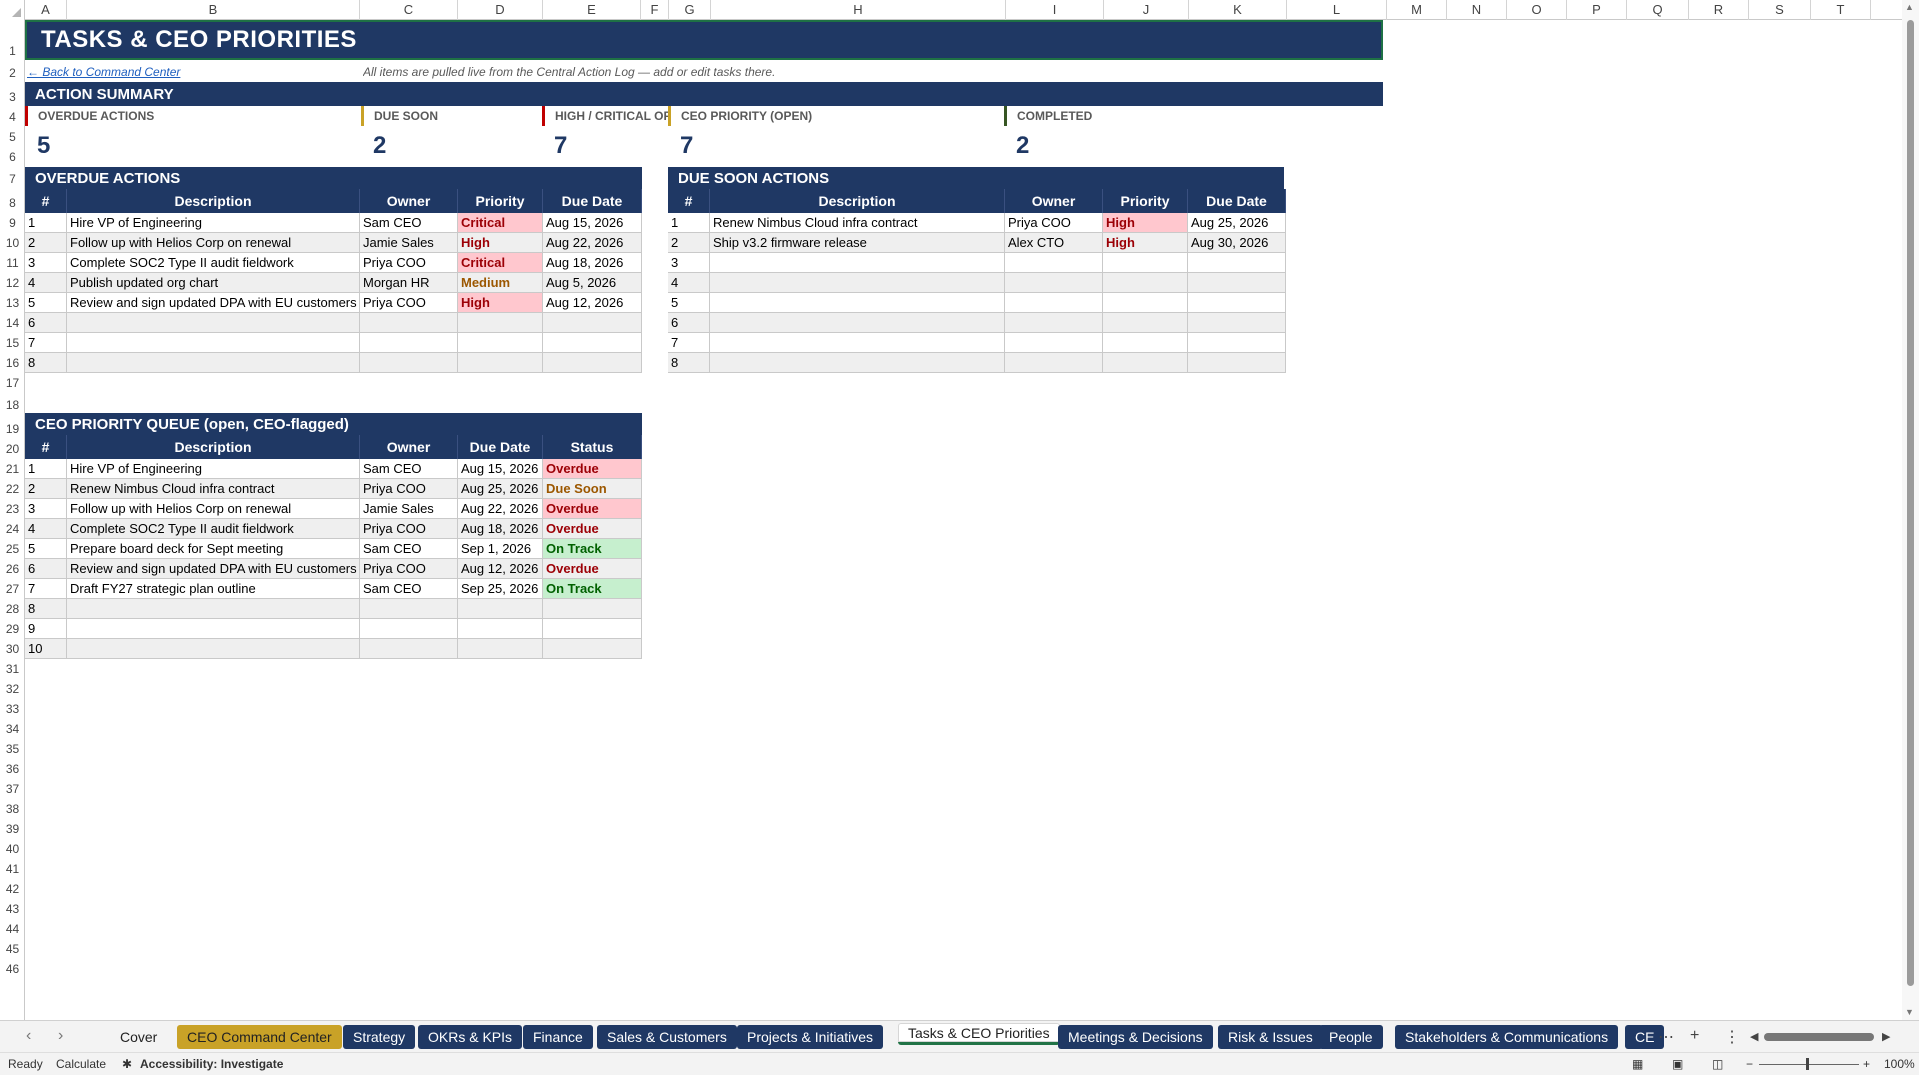 The image size is (1919, 1075). Describe the element at coordinates (12, 10) in the screenshot. I see `select-all-corner` at that location.